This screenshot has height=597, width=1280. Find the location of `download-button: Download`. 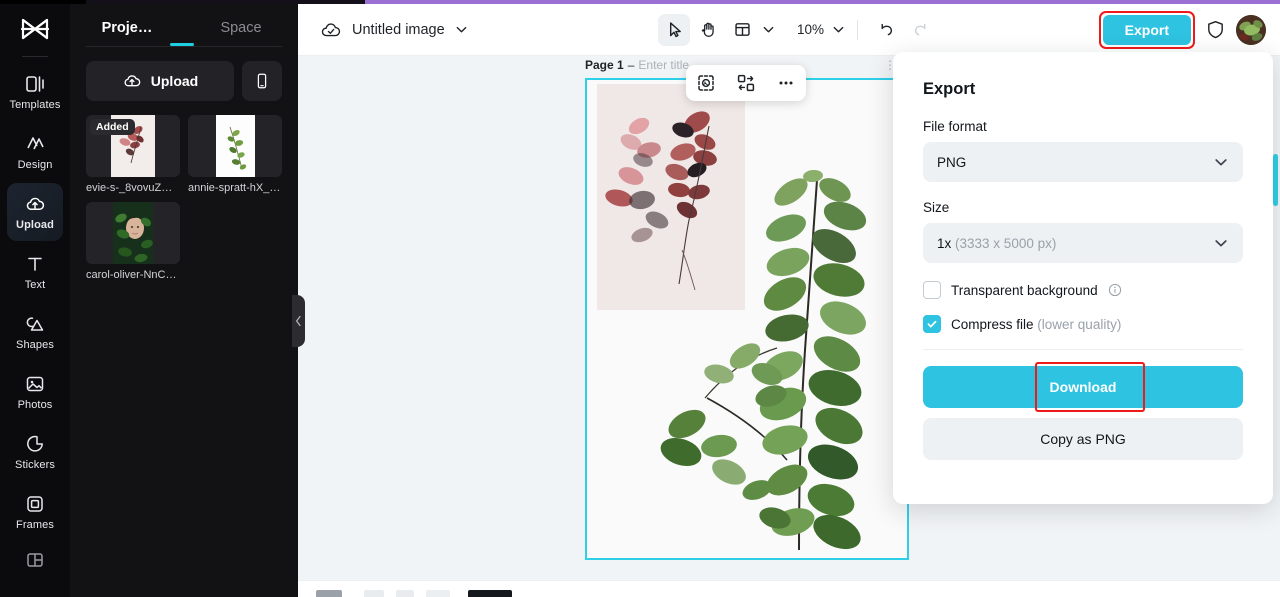

download-button: Download is located at coordinates (1083, 387).